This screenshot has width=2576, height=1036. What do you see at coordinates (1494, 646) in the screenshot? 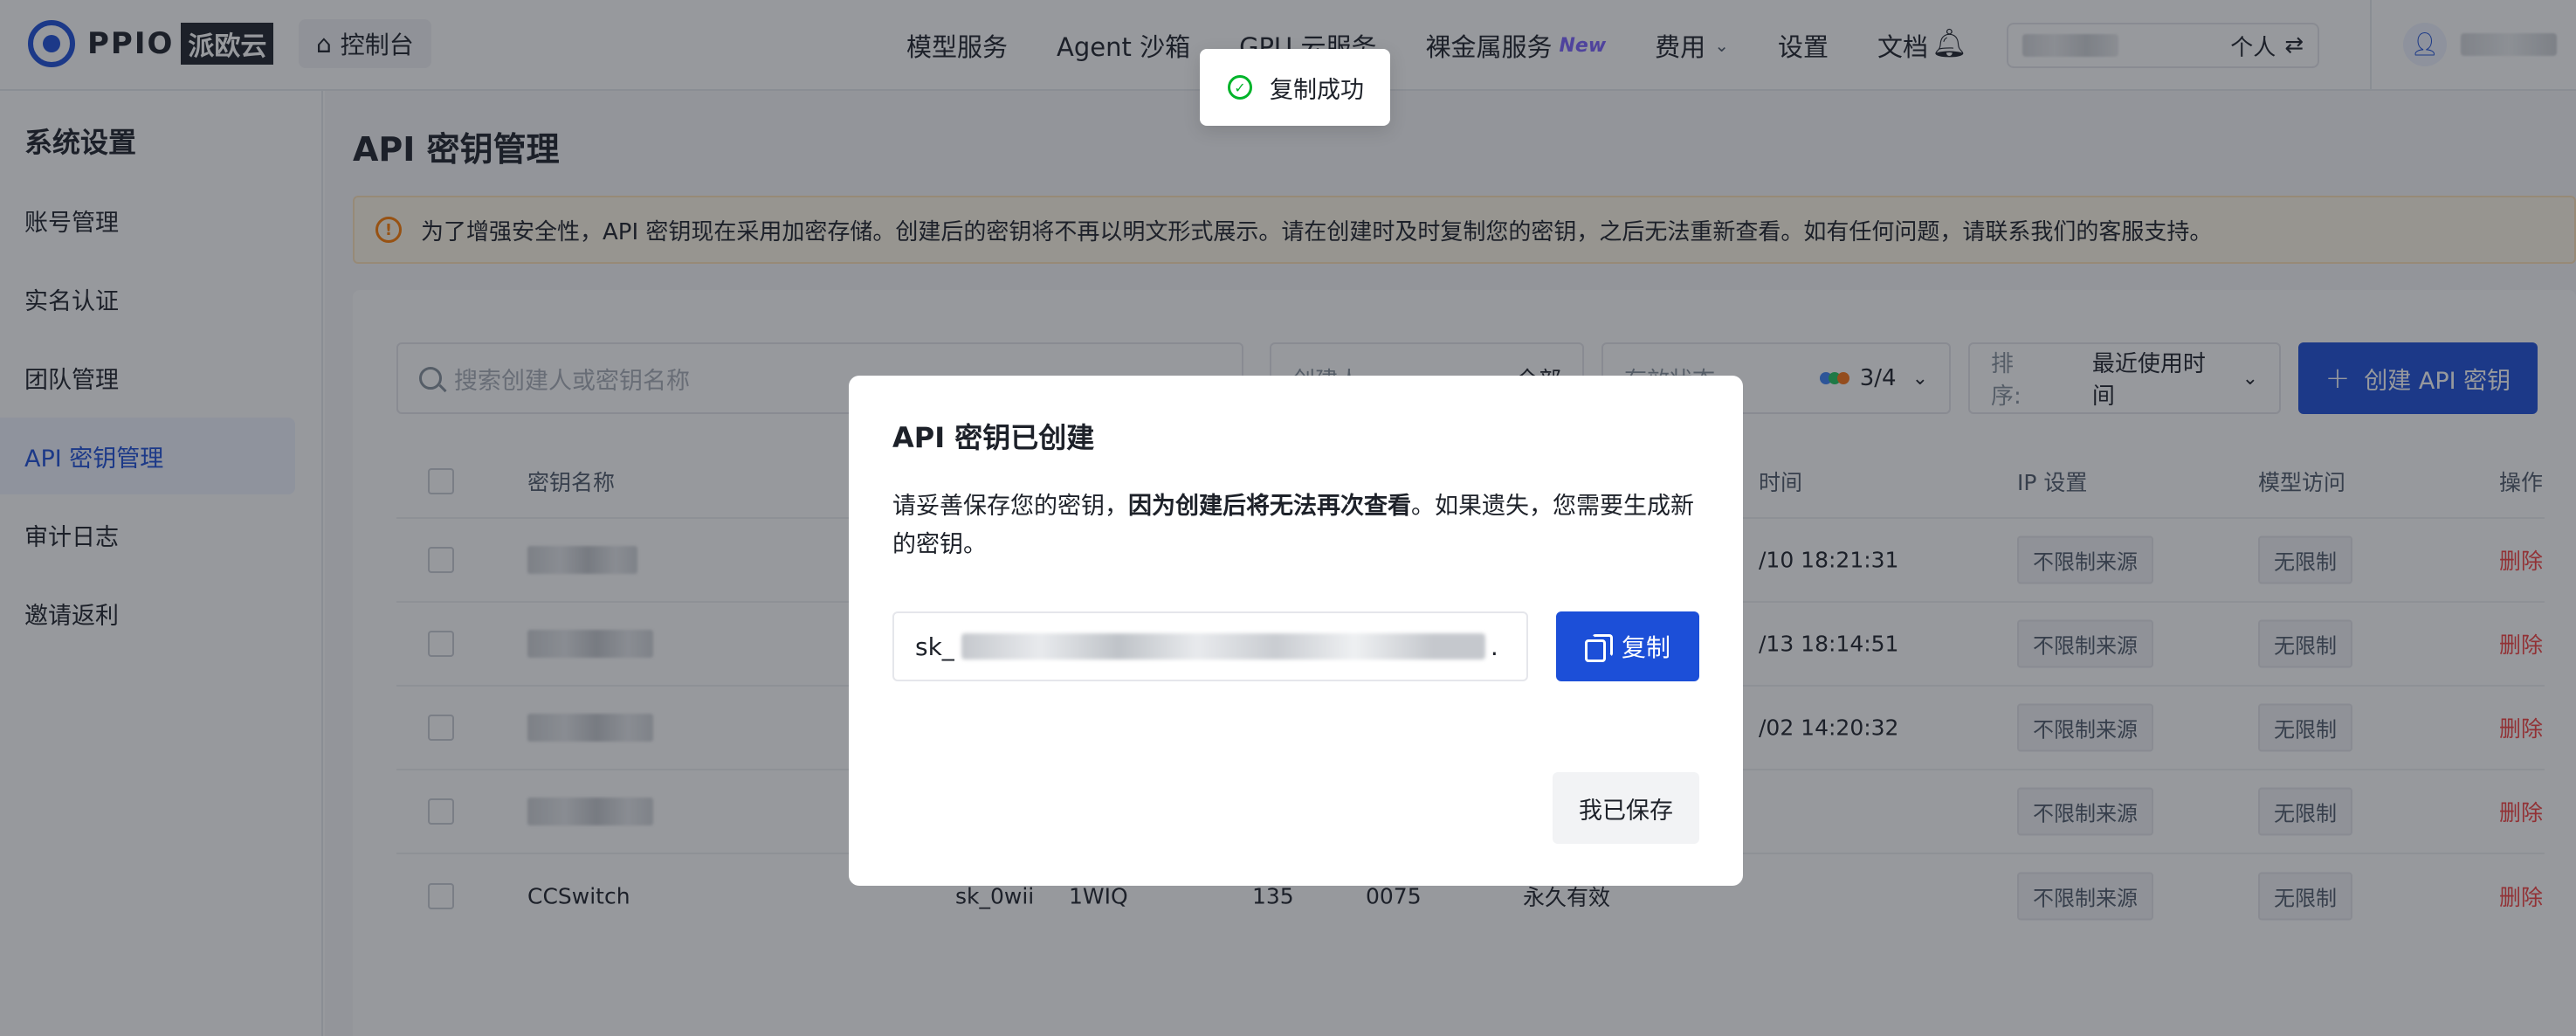
I see `key-suffix: .` at bounding box center [1494, 646].